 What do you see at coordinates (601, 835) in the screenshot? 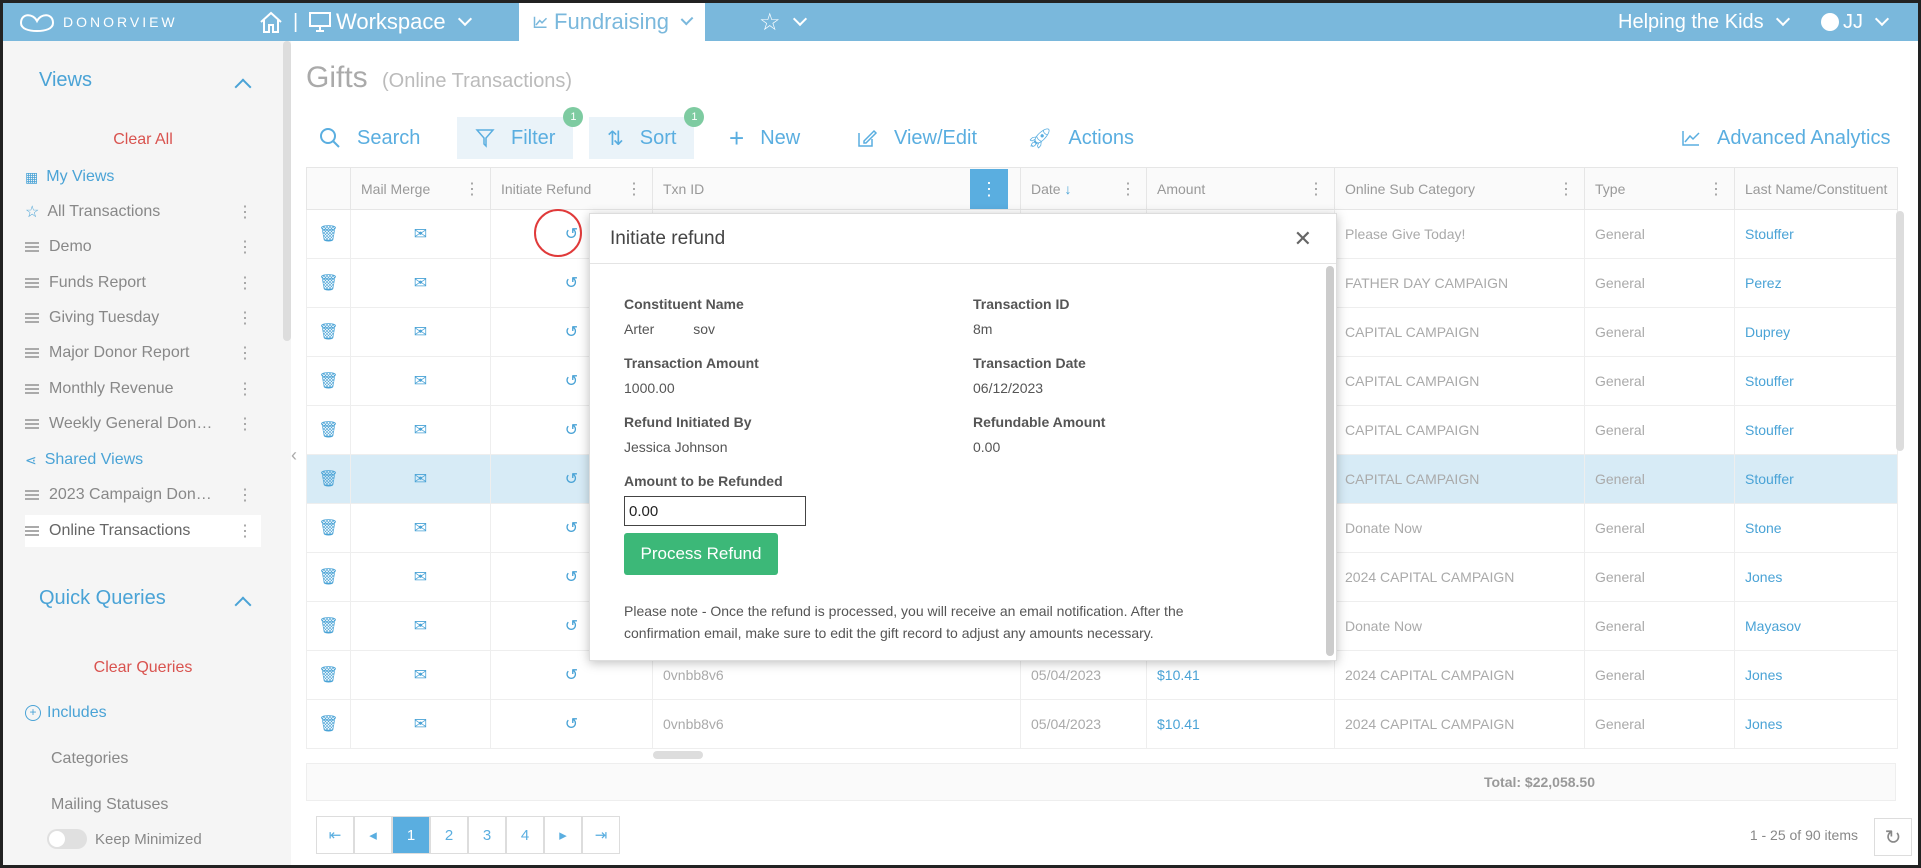
I see `last-page-button: ⇥` at bounding box center [601, 835].